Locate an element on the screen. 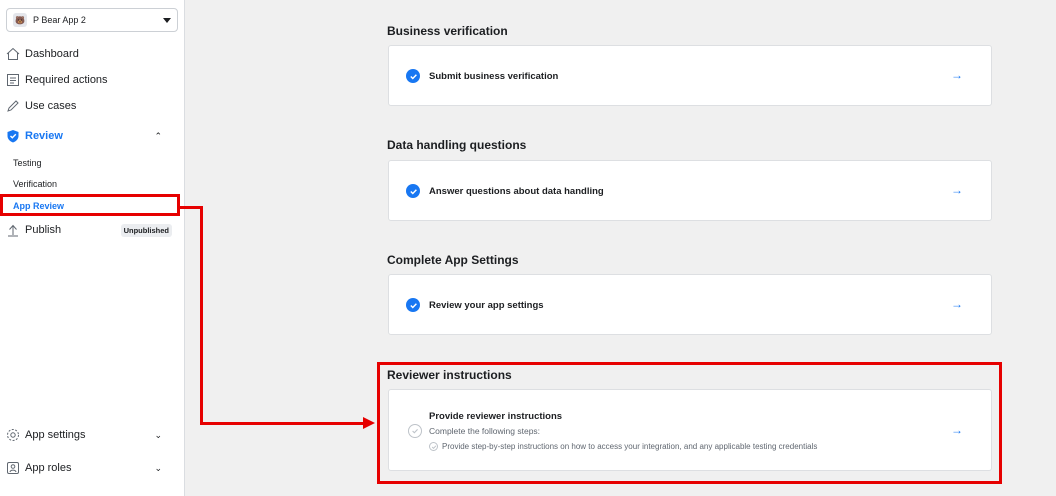 This screenshot has width=1056, height=496. status-badge: Unpublished is located at coordinates (146, 230).